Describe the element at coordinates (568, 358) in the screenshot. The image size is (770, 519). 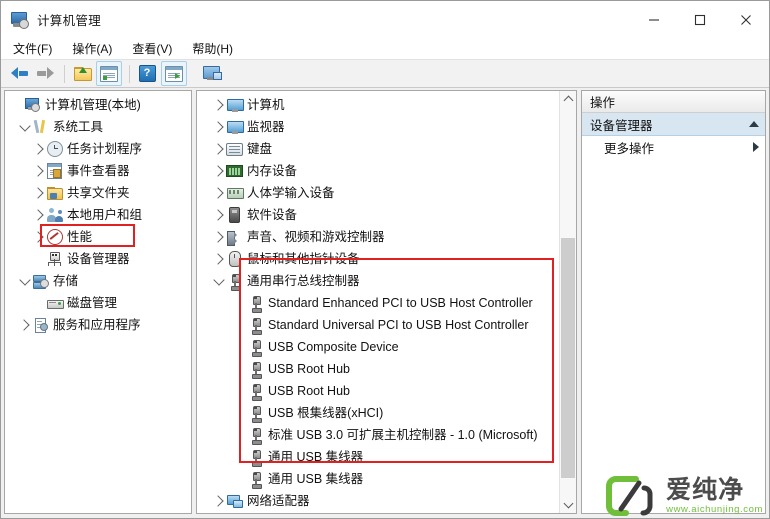
I see `scrollbar-thumb` at that location.